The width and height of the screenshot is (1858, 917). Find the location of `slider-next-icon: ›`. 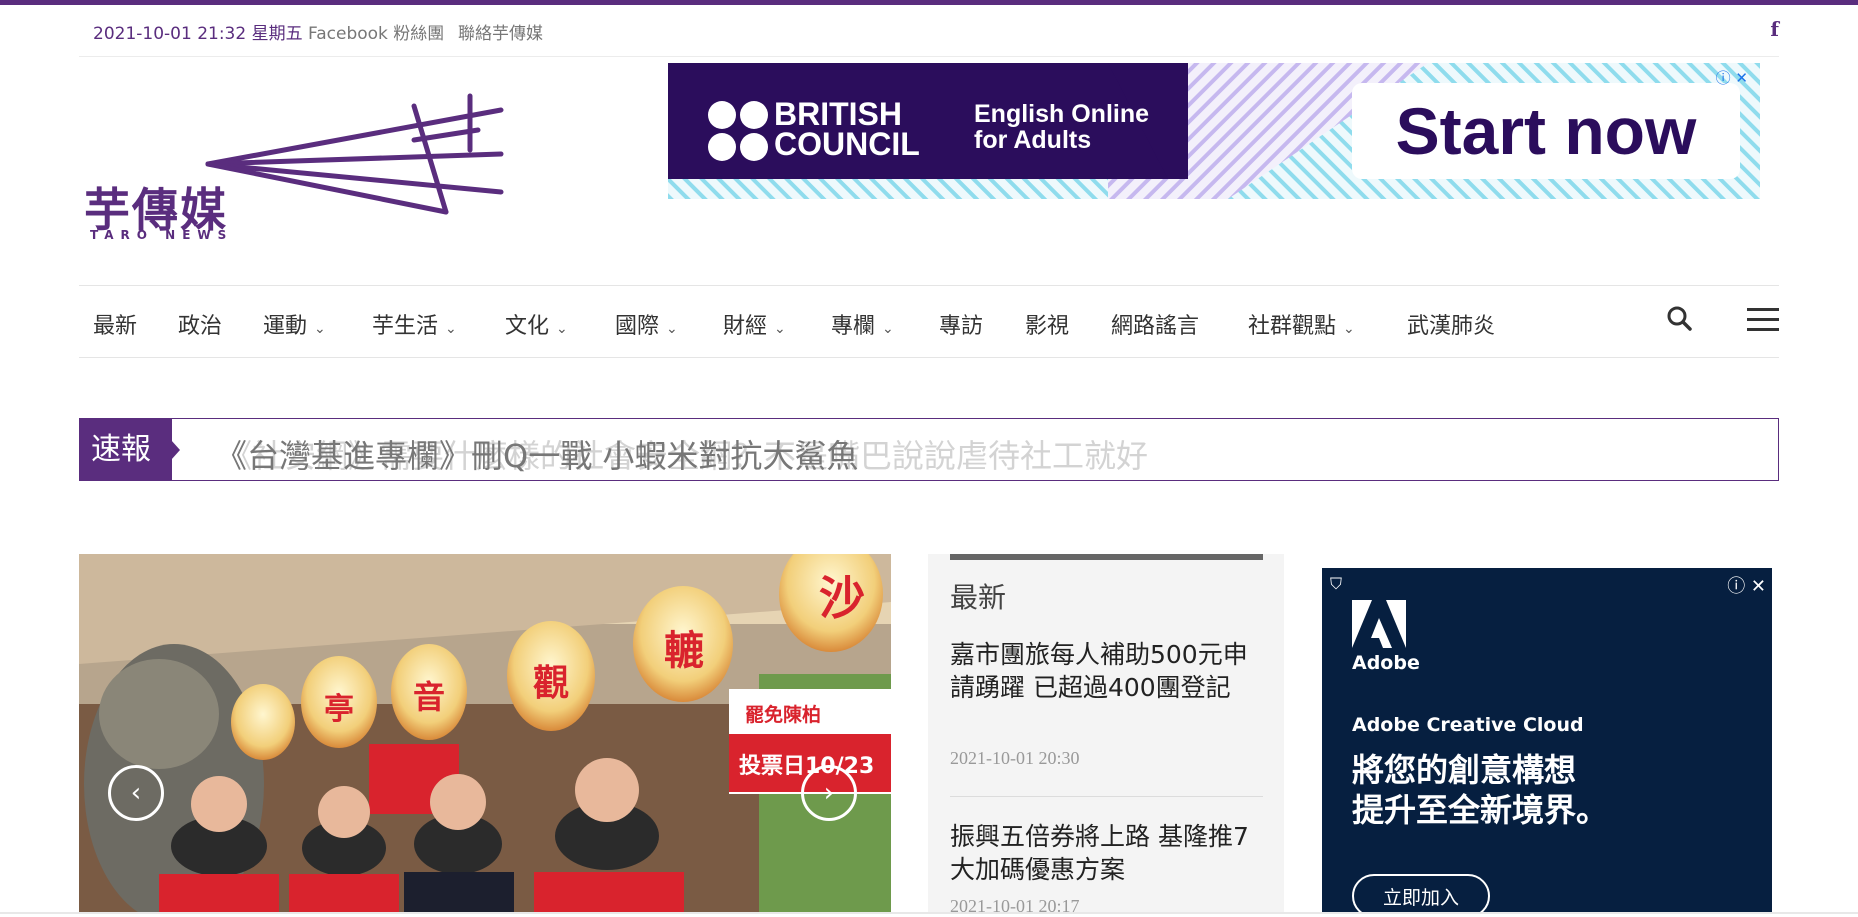

slider-next-icon: › is located at coordinates (829, 793).